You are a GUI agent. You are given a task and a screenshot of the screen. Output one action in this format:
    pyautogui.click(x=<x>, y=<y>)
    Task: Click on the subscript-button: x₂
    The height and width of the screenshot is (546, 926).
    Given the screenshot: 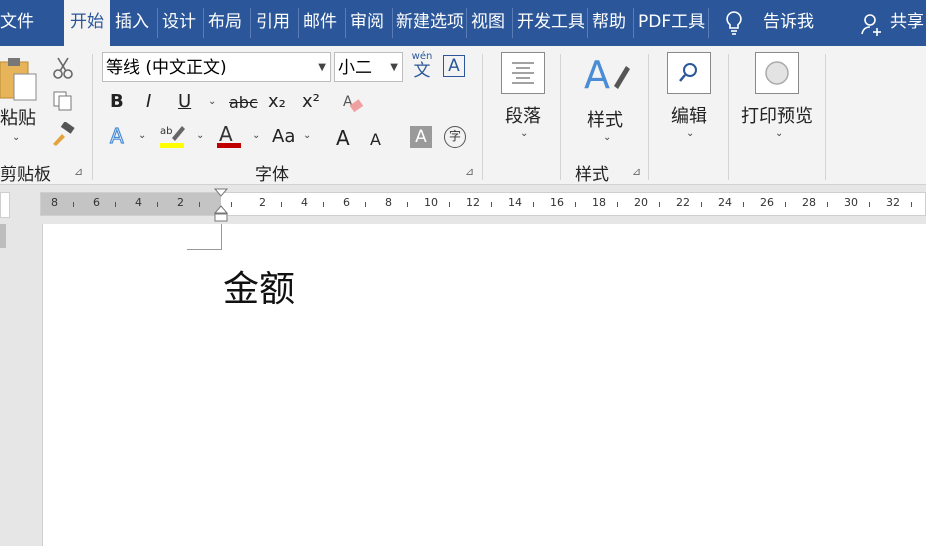 What is the action you would take?
    pyautogui.click(x=277, y=101)
    